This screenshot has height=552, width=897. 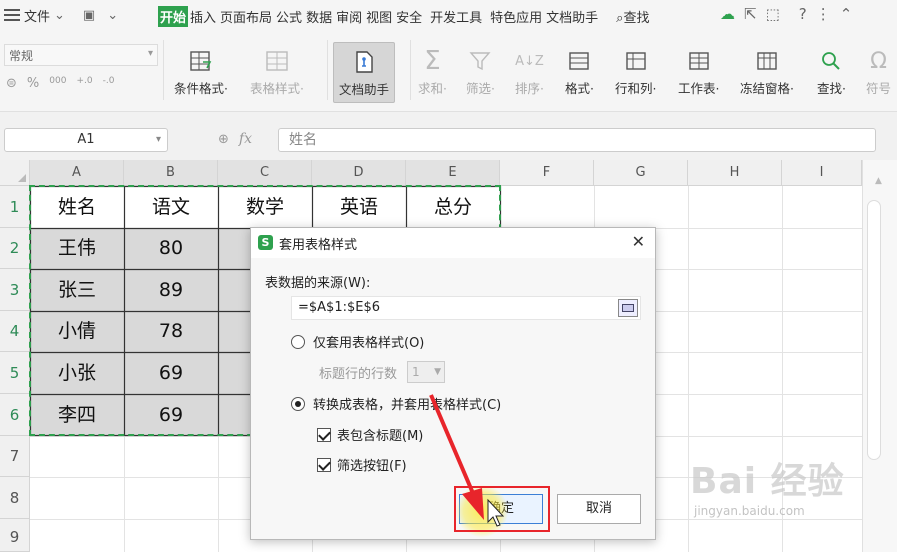 What do you see at coordinates (480, 88) in the screenshot?
I see `filter-label: 筛选·` at bounding box center [480, 88].